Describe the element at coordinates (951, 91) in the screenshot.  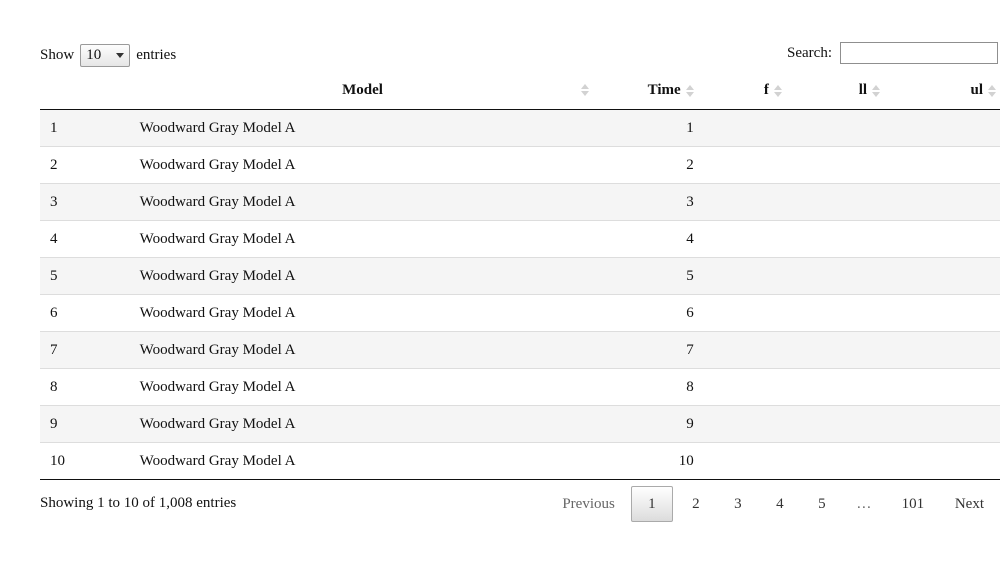
I see `column-header-ul: ul` at that location.